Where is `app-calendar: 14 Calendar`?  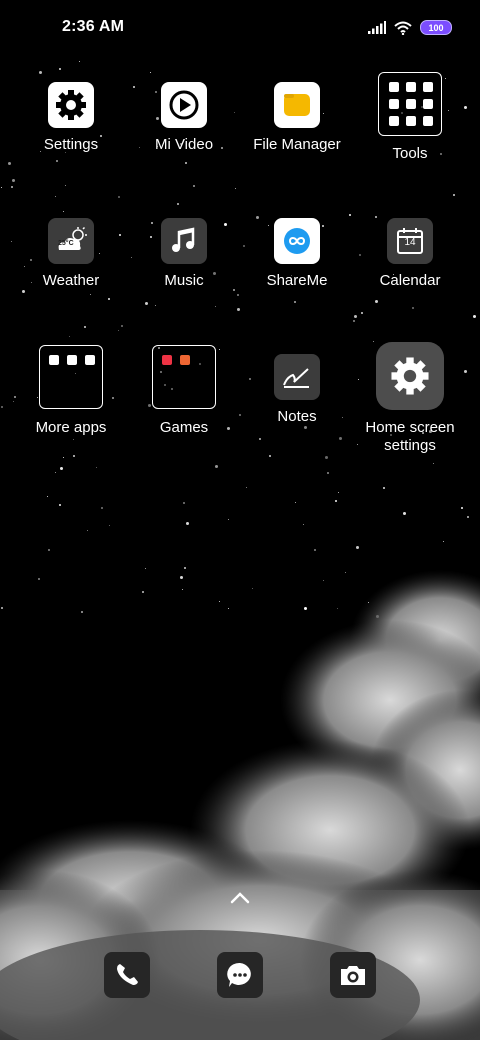
app-calendar: 14 Calendar is located at coordinates (410, 254).